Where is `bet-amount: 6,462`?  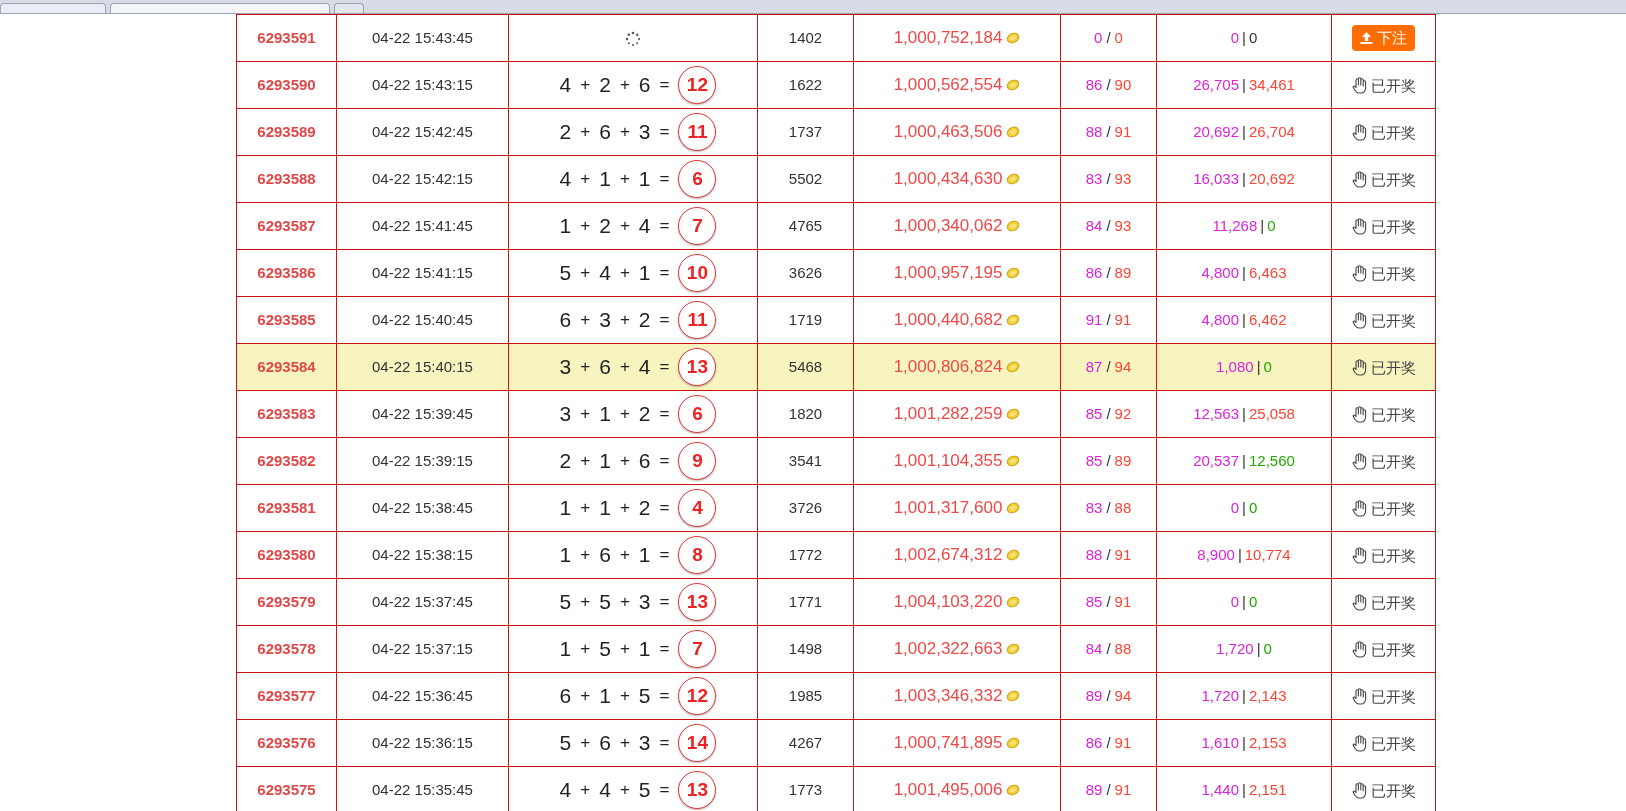 bet-amount: 6,462 is located at coordinates (1267, 319).